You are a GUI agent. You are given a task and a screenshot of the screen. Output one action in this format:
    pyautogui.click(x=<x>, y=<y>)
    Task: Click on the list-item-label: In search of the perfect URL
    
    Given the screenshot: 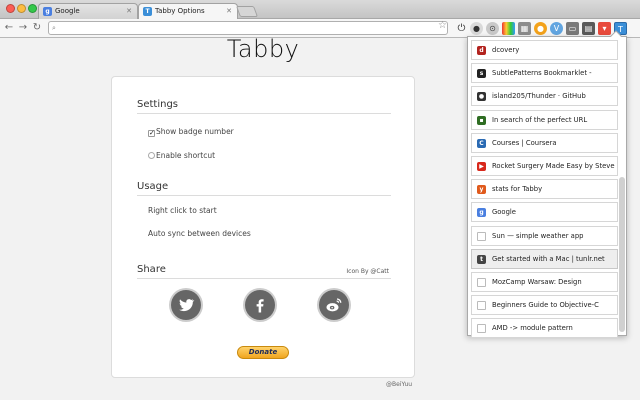 What is the action you would take?
    pyautogui.click(x=540, y=119)
    